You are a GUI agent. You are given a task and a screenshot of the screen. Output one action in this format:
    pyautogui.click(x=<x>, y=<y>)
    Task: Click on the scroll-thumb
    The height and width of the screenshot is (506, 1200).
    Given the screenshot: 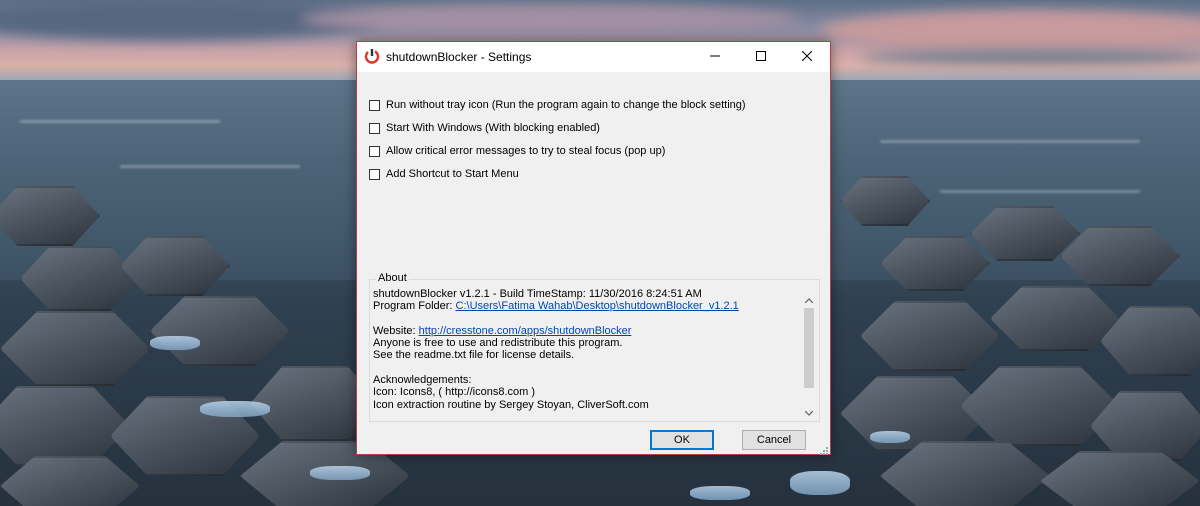 What is the action you would take?
    pyautogui.click(x=809, y=348)
    